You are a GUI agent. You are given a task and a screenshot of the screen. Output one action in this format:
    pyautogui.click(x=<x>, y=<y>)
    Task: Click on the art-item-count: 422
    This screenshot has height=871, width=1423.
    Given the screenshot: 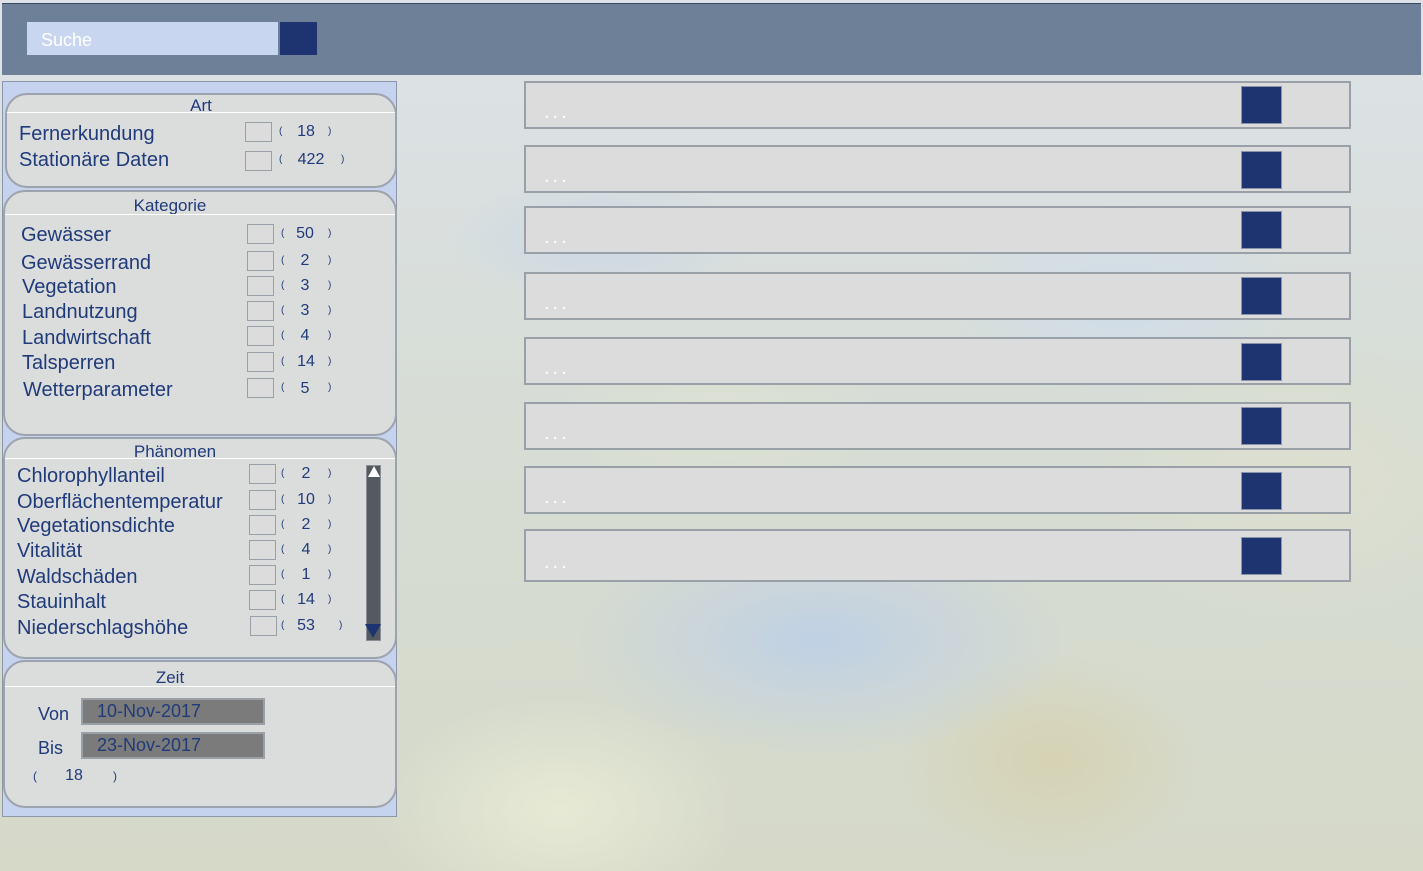 What is the action you would take?
    pyautogui.click(x=311, y=159)
    